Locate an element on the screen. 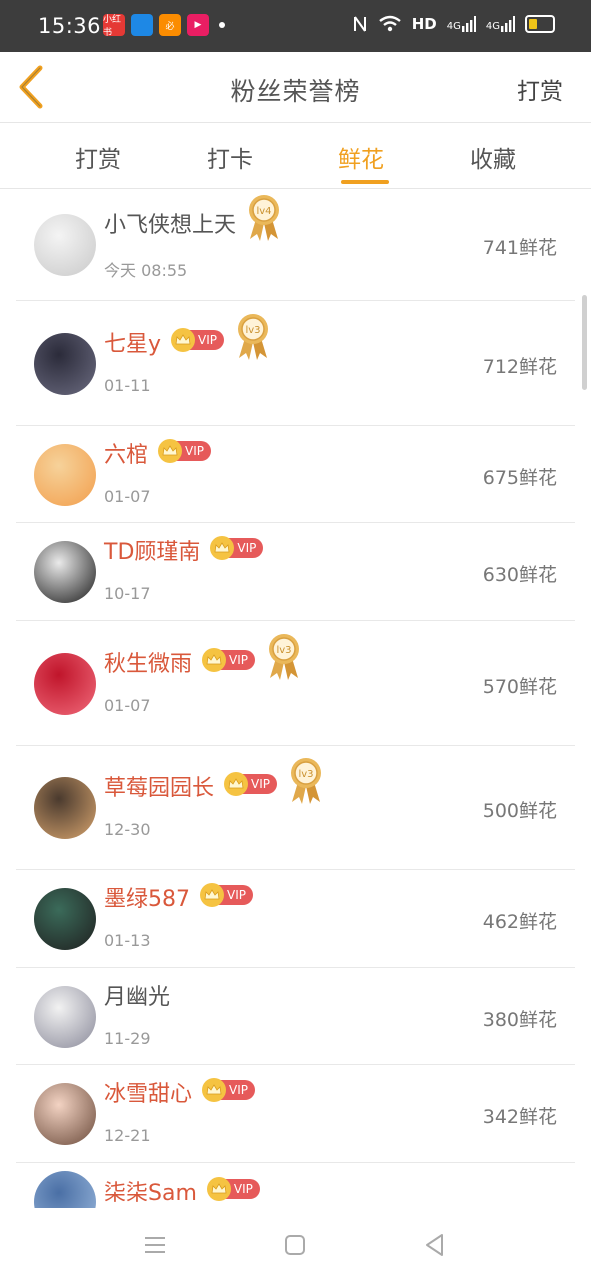 This screenshot has height=1280, width=591. back-icon is located at coordinates (435, 1245).